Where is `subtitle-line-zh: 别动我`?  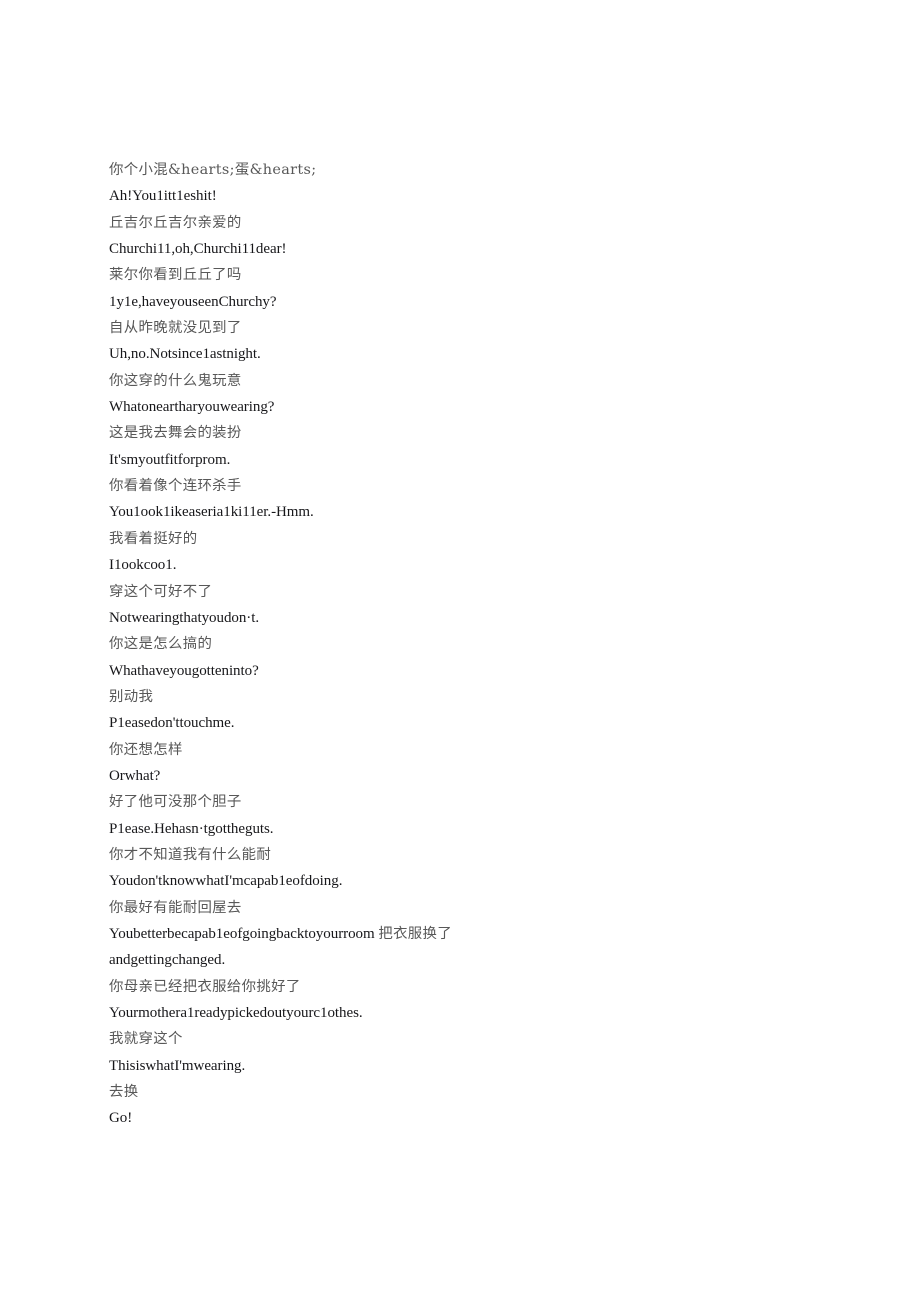 subtitle-line-zh: 别动我 is located at coordinates (131, 696).